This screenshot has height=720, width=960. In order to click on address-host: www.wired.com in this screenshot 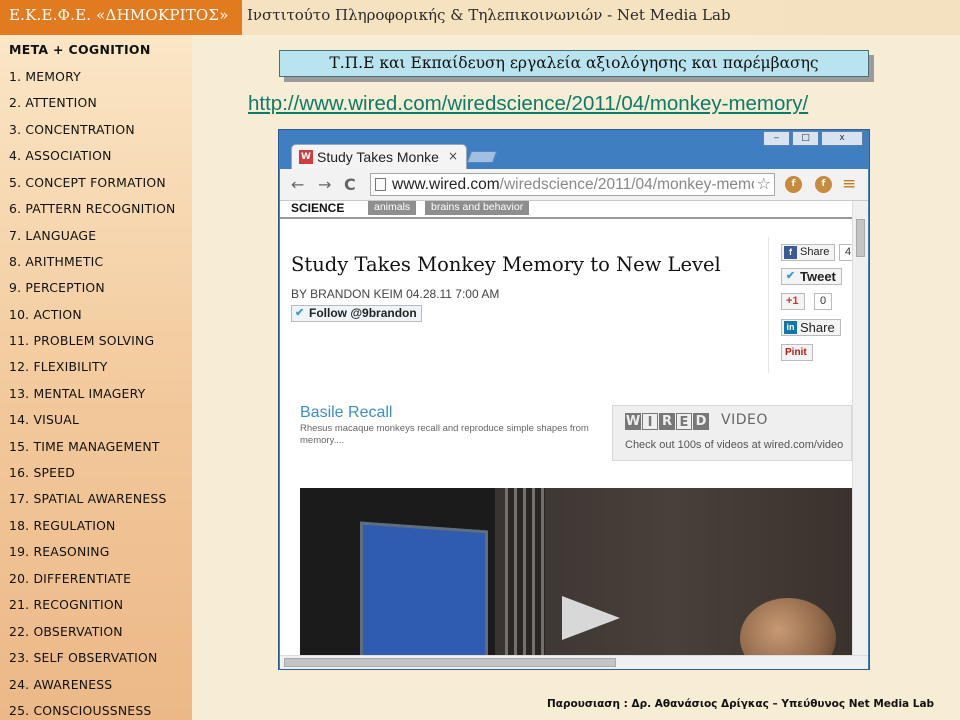, I will do `click(446, 184)`.